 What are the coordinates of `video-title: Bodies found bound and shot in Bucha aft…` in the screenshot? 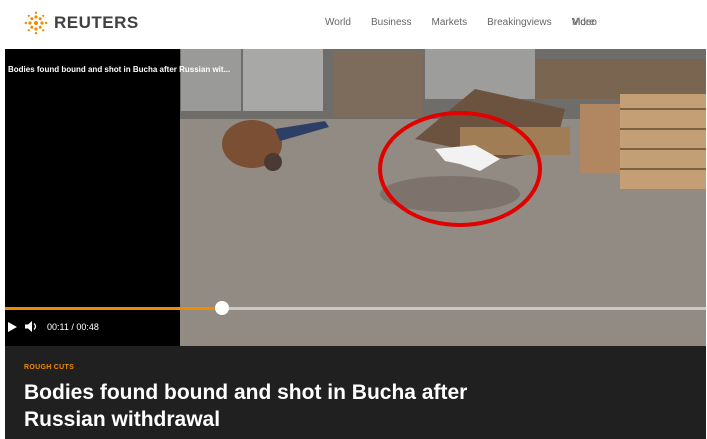 It's located at (119, 69).